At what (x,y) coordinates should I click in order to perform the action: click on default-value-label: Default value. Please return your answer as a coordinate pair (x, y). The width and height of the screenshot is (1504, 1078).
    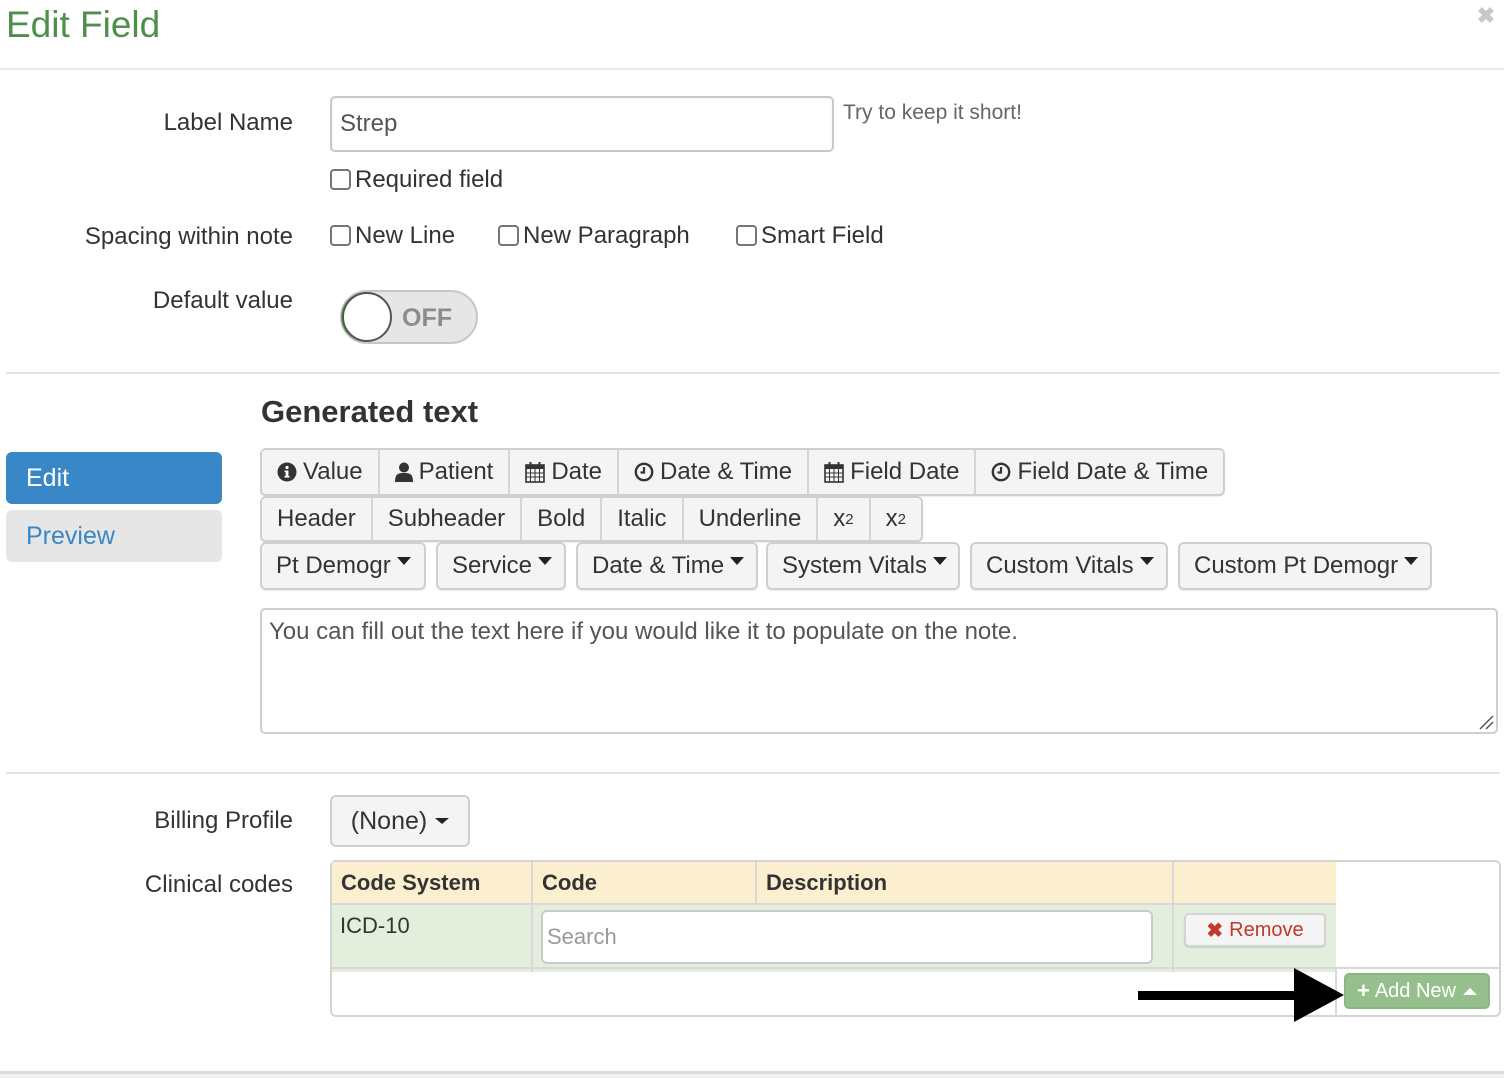
    Looking at the image, I should click on (222, 300).